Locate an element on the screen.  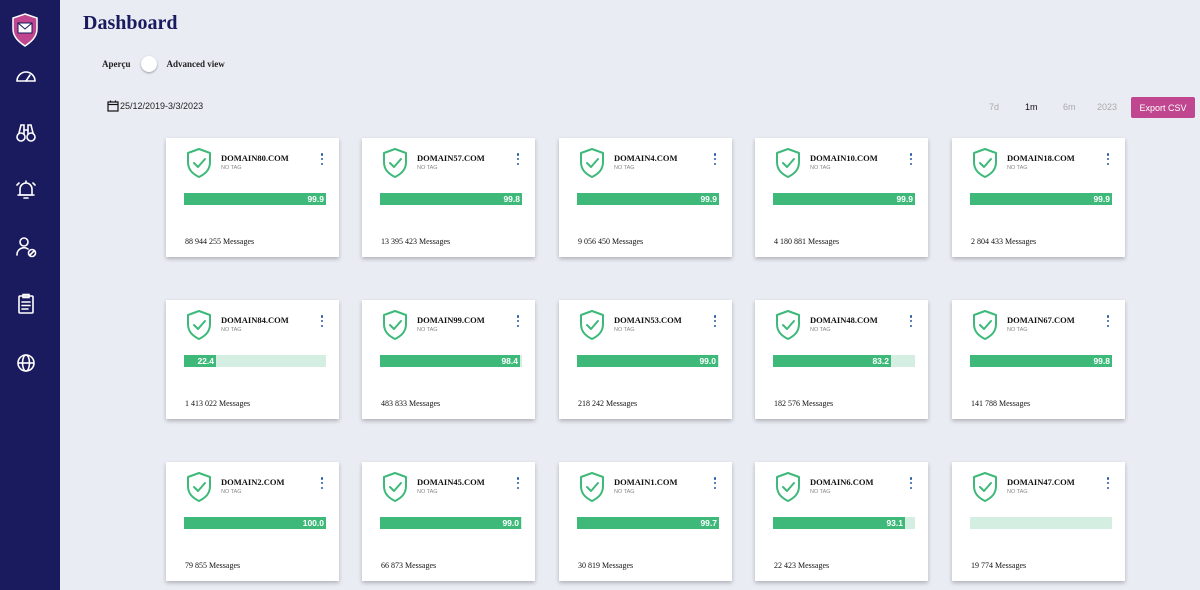
toggle-knob is located at coordinates (148, 64).